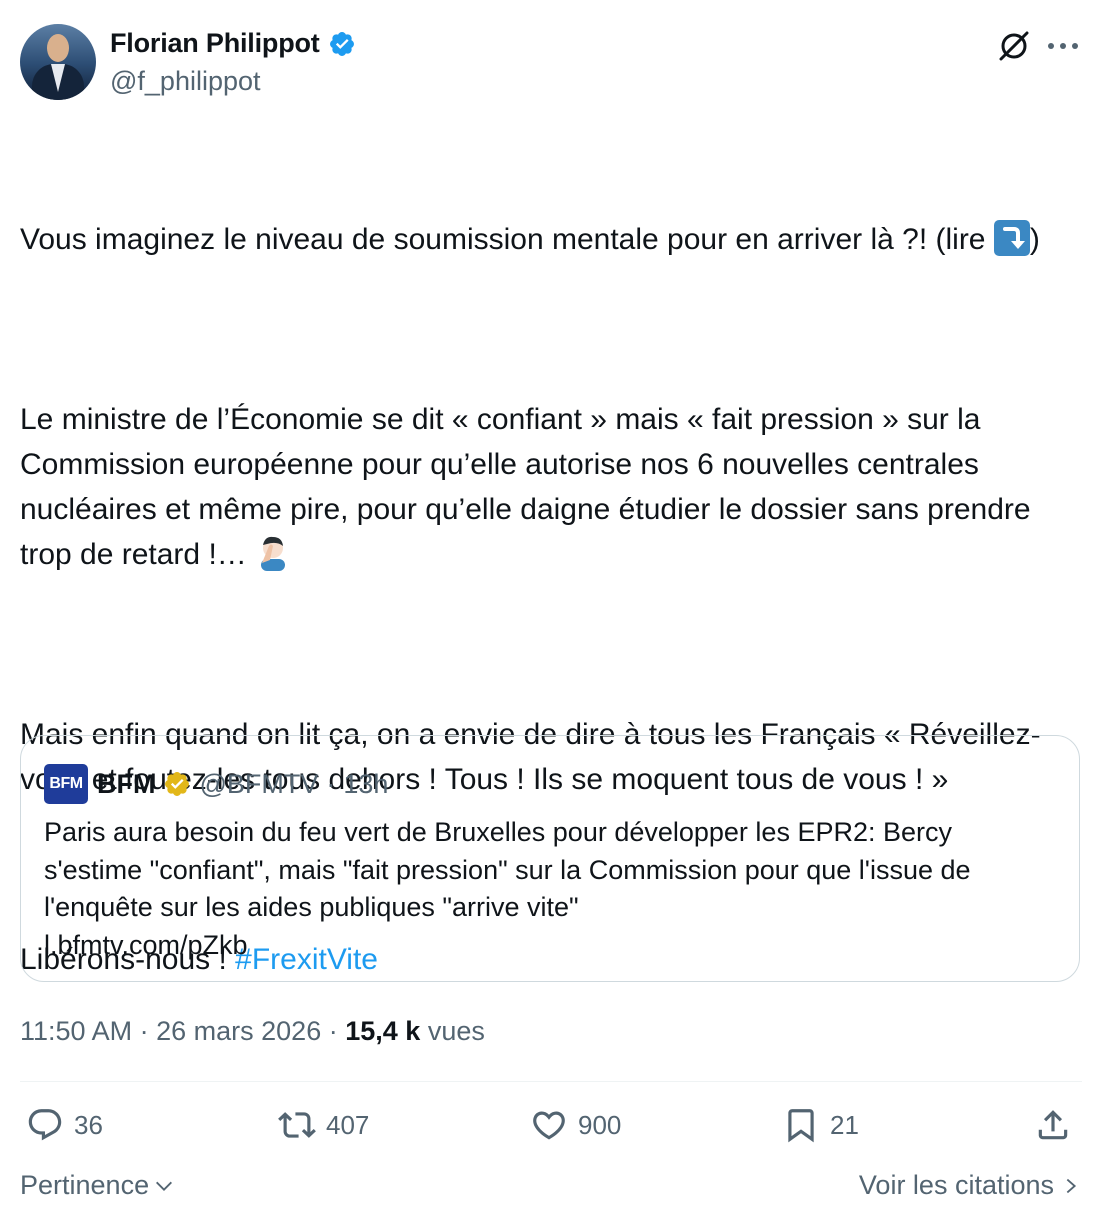  I want to click on share-button, so click(1053, 1125).